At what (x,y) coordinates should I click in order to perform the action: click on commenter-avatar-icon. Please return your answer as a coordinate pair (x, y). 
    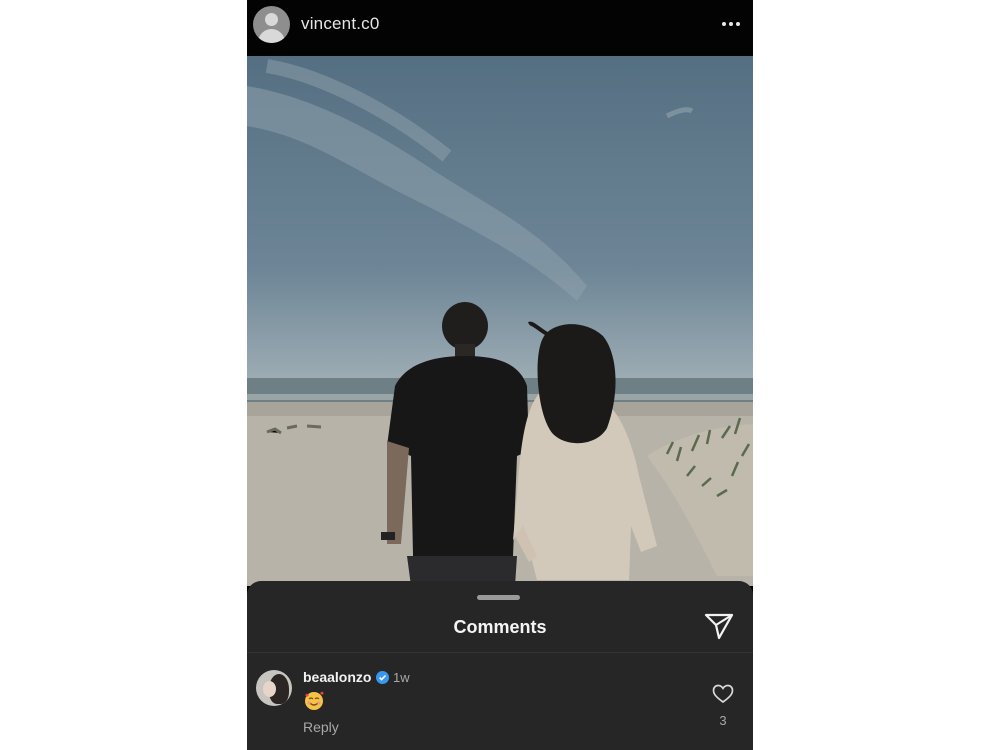
    Looking at the image, I should click on (274, 688).